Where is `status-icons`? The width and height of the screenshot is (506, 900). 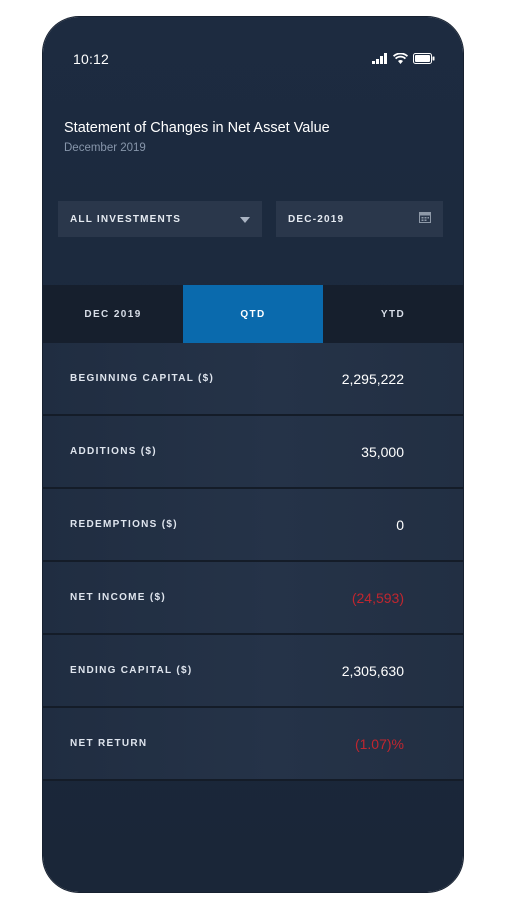 status-icons is located at coordinates (403, 58).